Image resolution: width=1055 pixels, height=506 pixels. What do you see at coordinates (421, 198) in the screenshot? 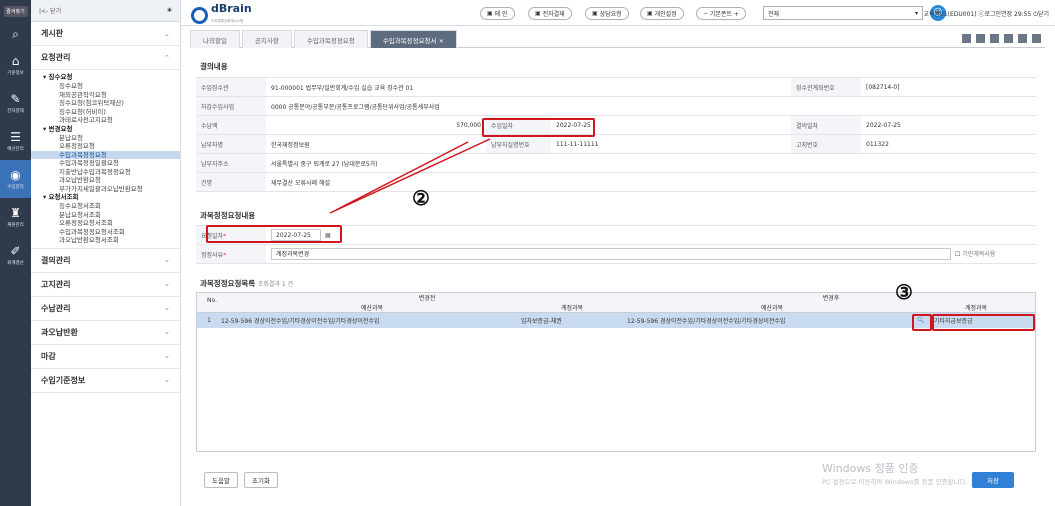
I see `annotation-two: ②` at bounding box center [421, 198].